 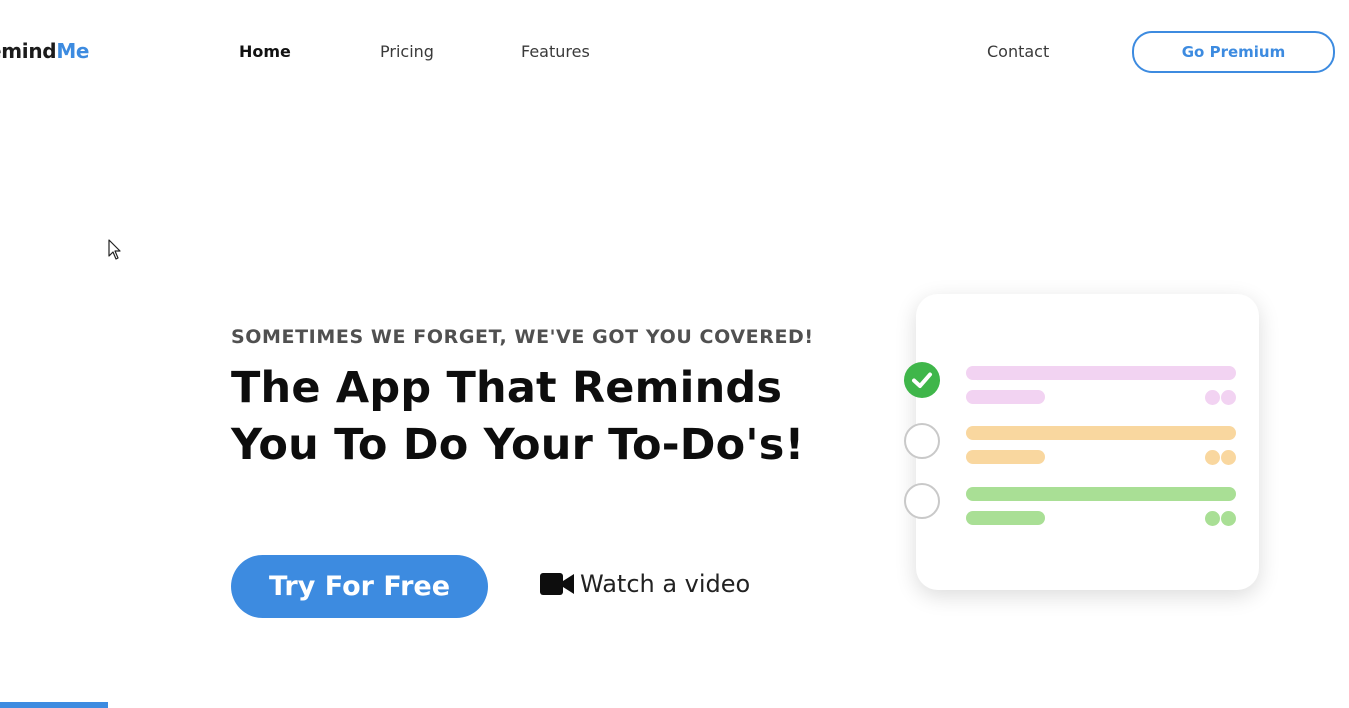 I want to click on hero-headline-line-2: You To Do Your To-Do's!, so click(x=518, y=445).